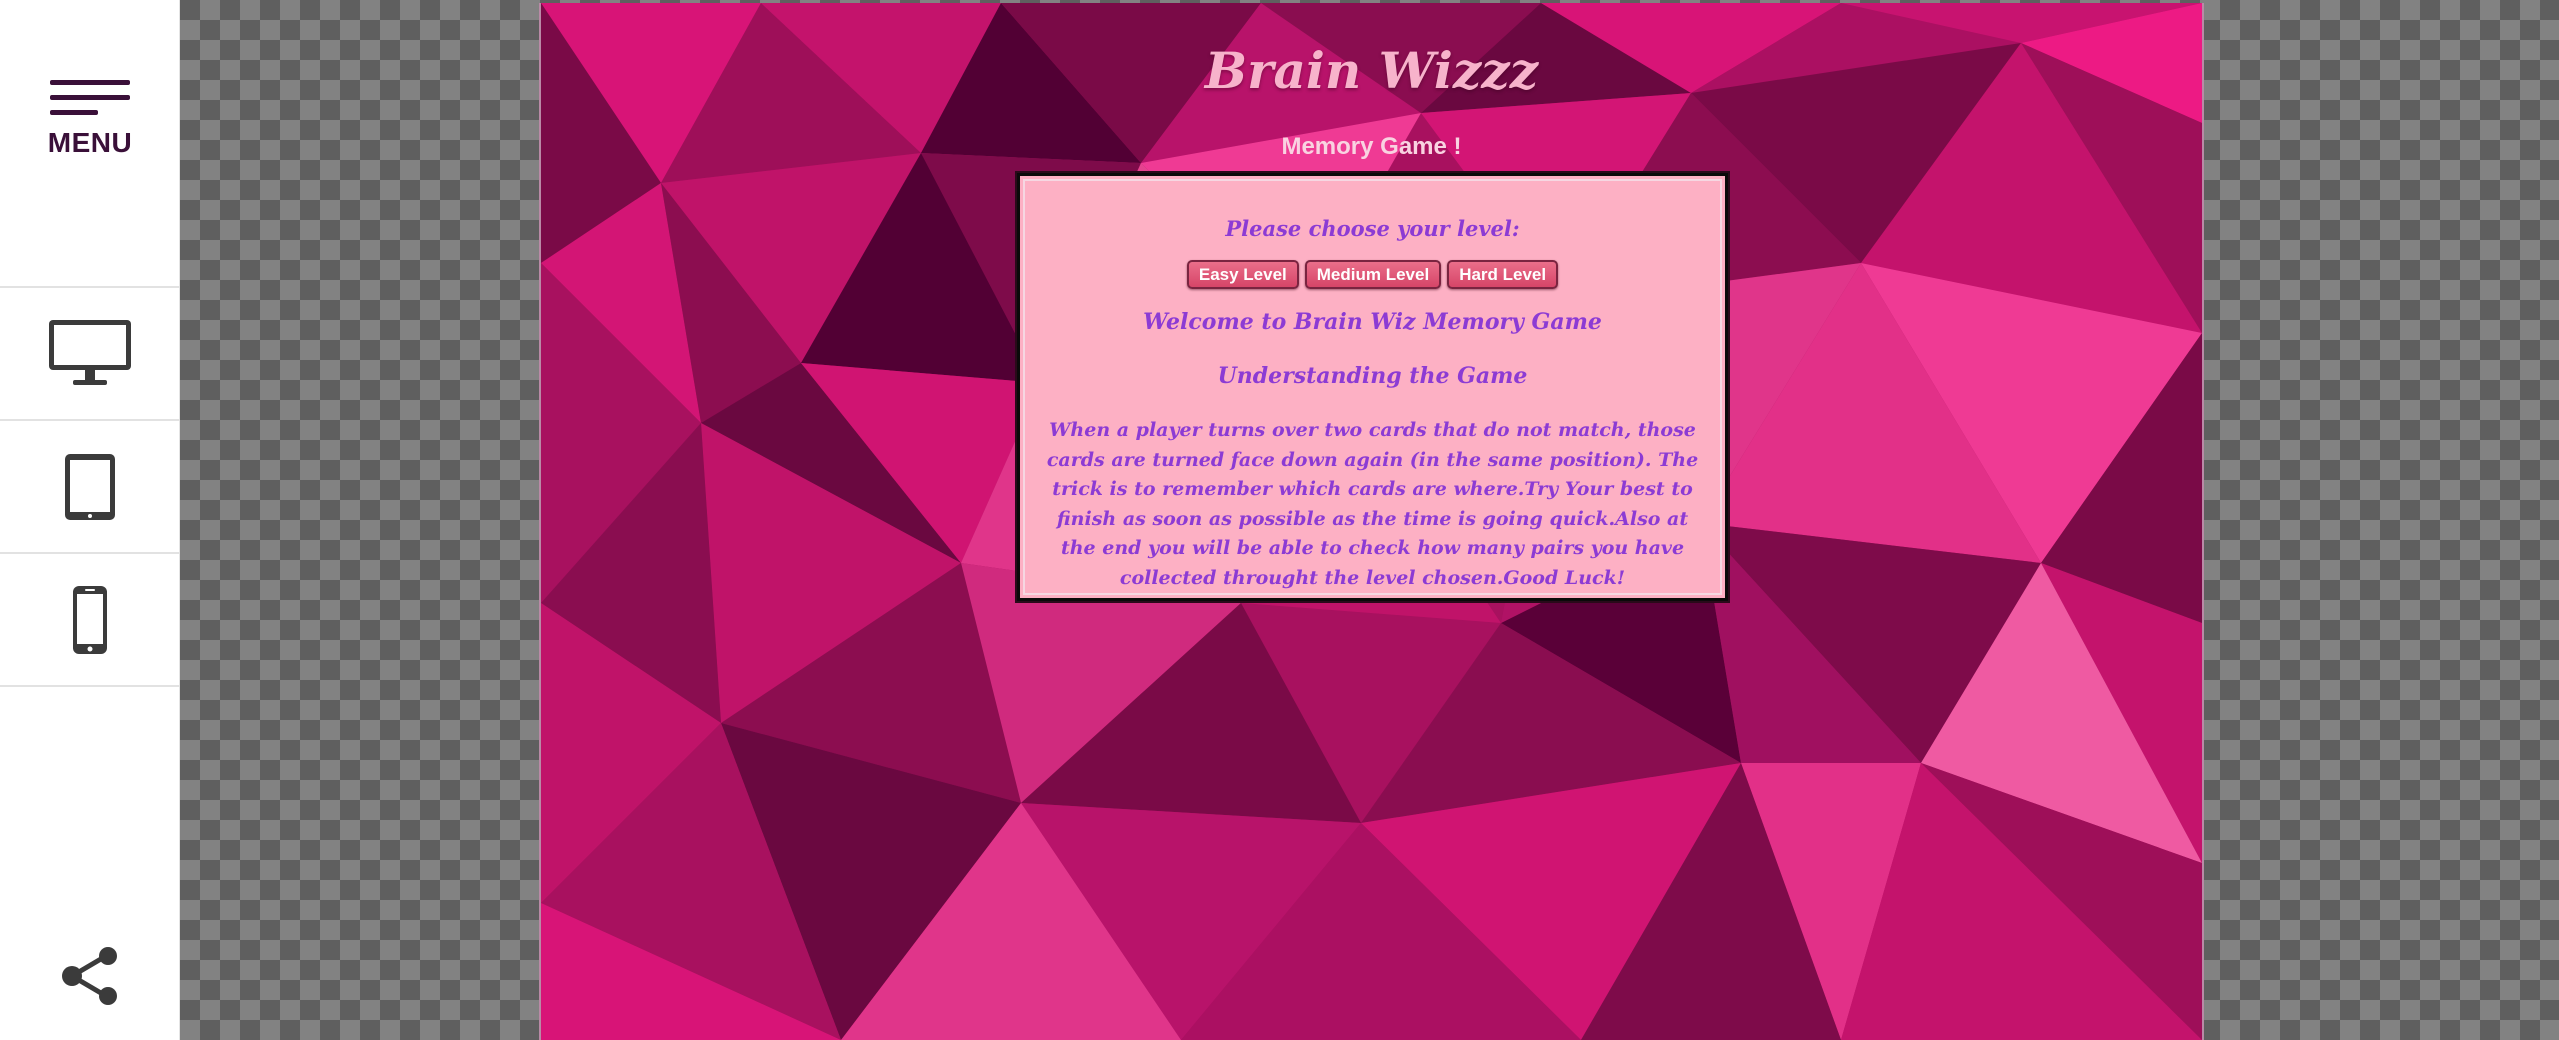  I want to click on hamburger-icon, so click(90, 102).